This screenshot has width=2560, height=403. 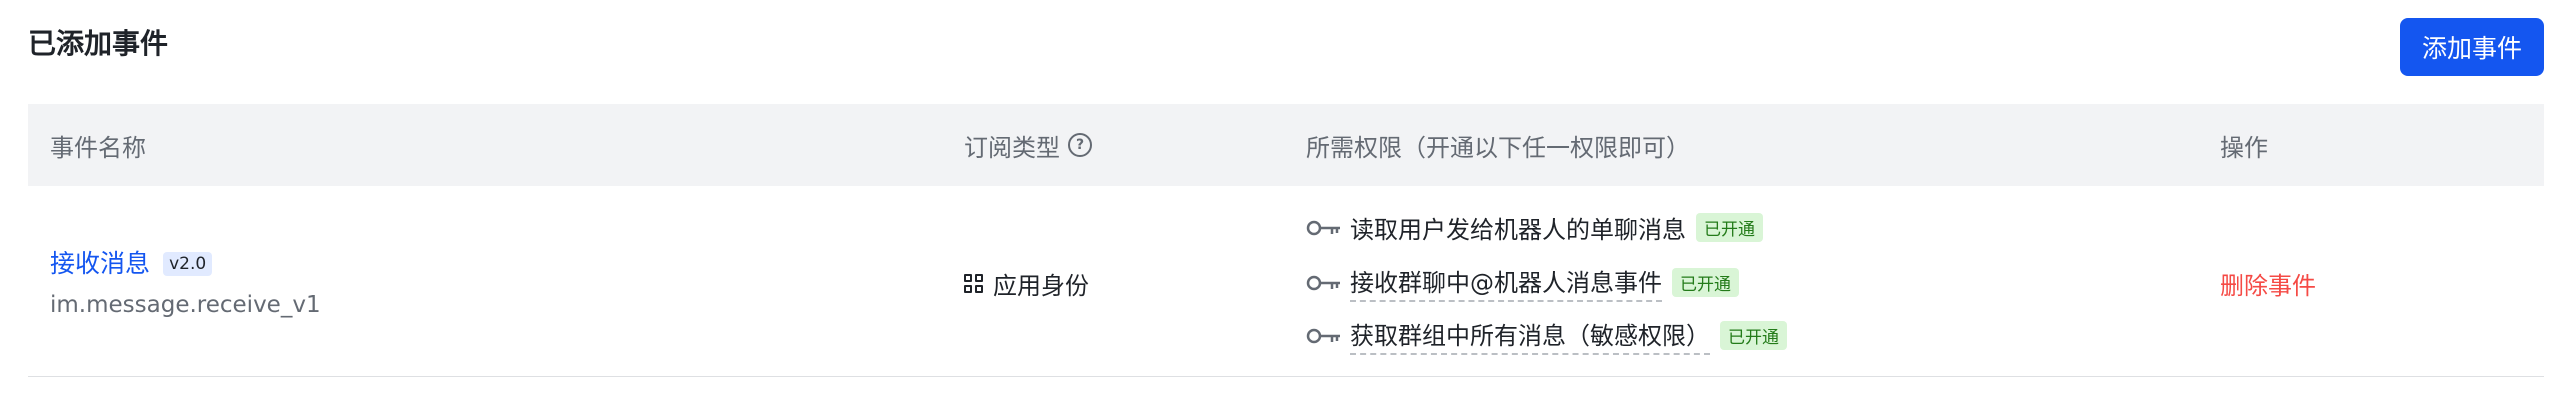 What do you see at coordinates (1012, 147) in the screenshot?
I see `column-header-subscription-type-label: 订阅类型` at bounding box center [1012, 147].